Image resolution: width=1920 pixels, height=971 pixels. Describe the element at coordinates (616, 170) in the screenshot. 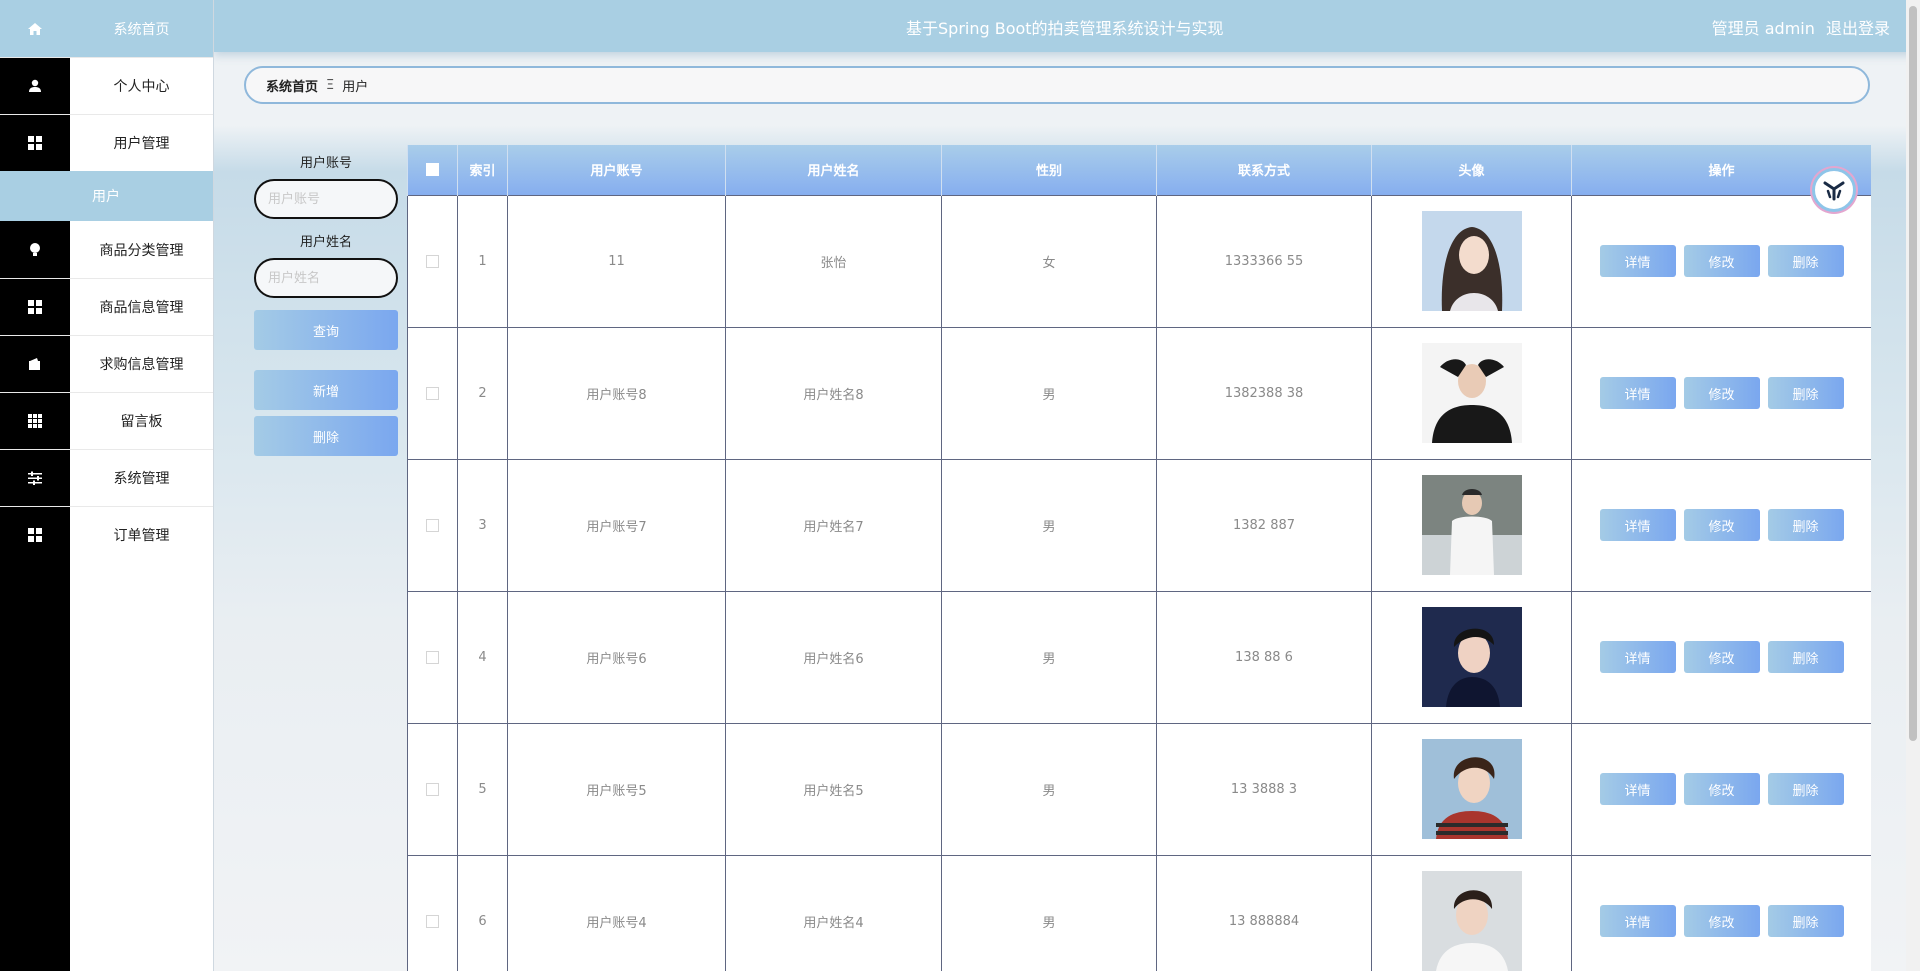

I see `column-header-account: 用户账号` at that location.